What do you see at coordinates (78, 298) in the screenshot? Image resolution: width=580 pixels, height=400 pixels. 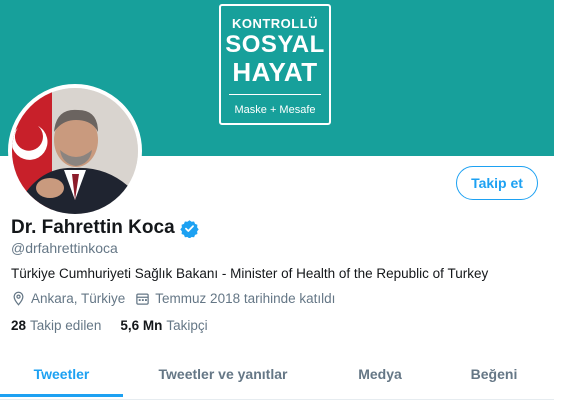 I see `profile-location-text: Ankara, Türkiye` at bounding box center [78, 298].